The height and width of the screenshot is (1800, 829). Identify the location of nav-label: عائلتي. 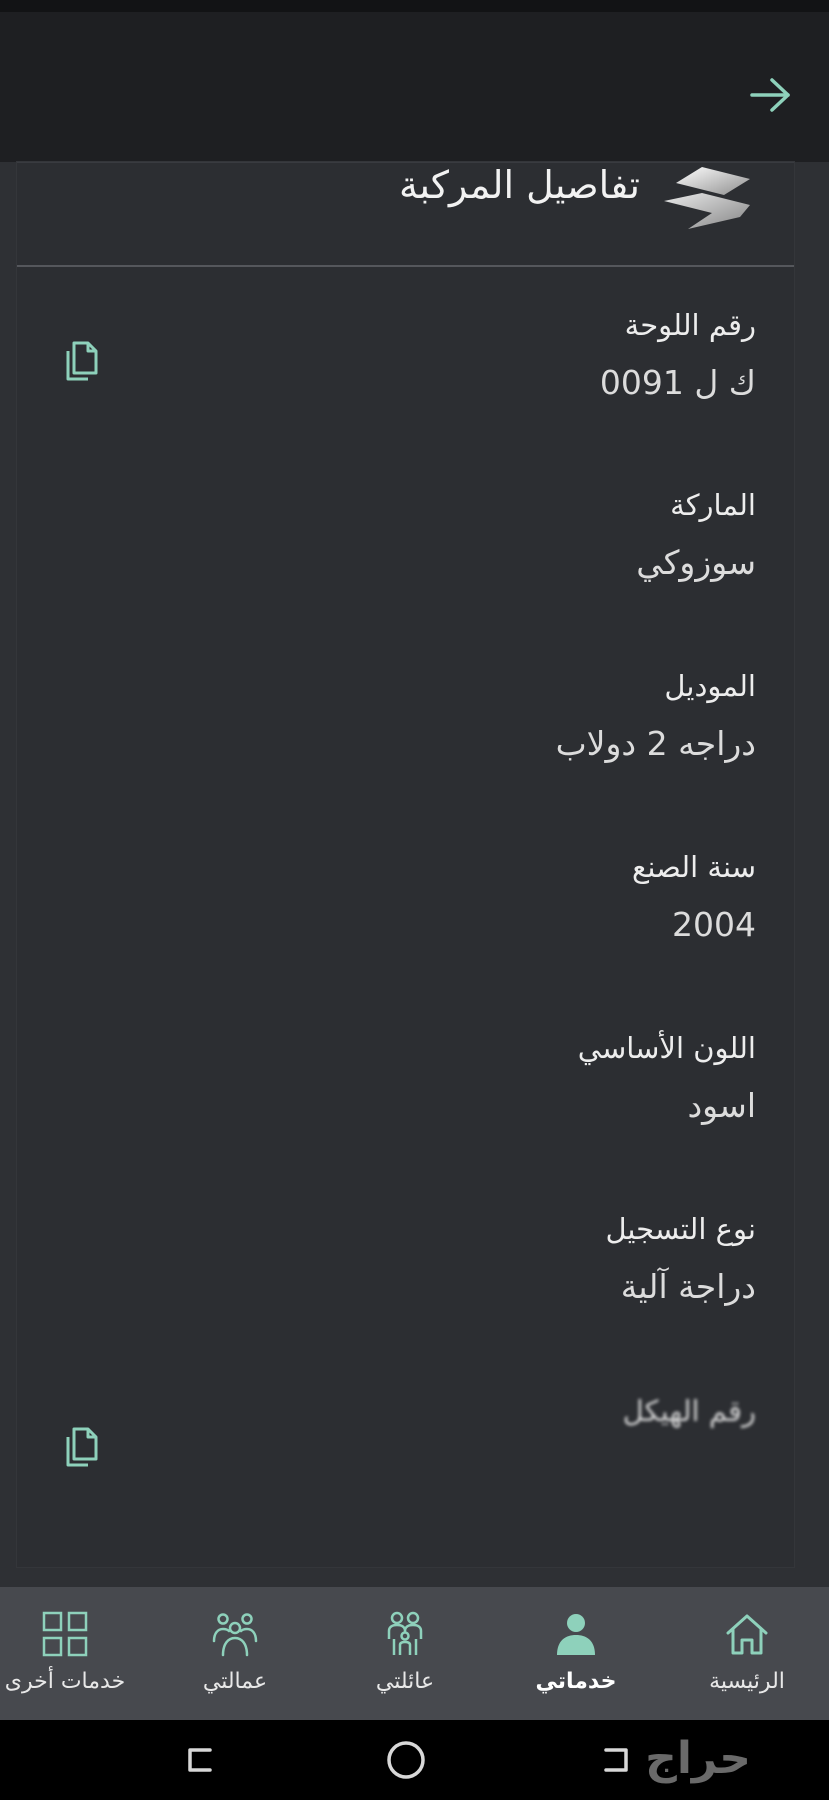
(405, 1681).